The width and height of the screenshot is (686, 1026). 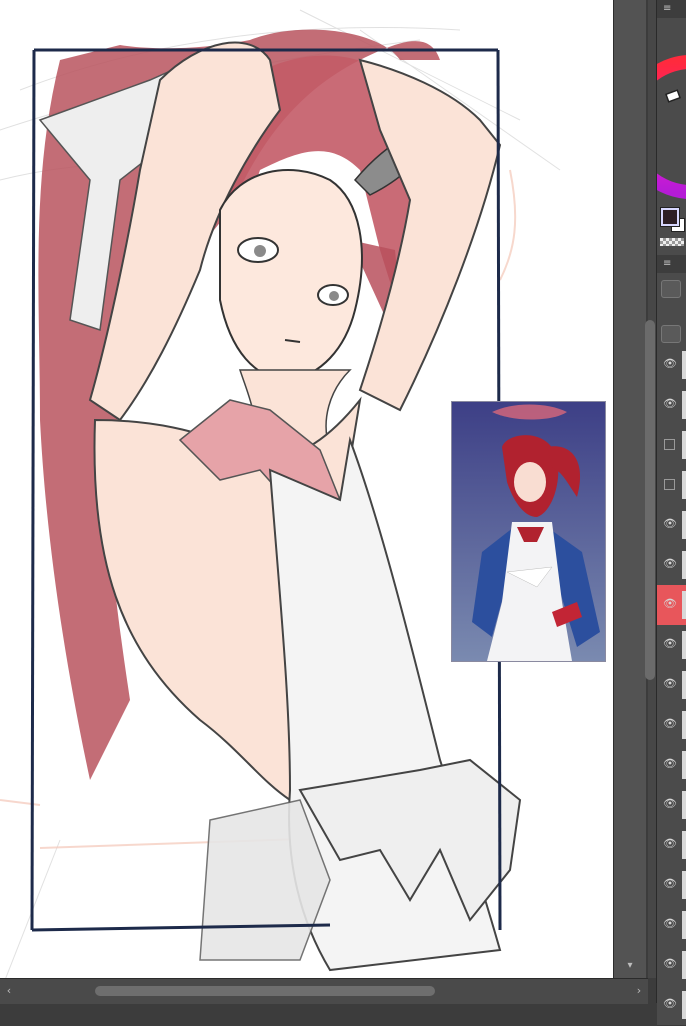 I want to click on layer-property-button, so click(x=671, y=334).